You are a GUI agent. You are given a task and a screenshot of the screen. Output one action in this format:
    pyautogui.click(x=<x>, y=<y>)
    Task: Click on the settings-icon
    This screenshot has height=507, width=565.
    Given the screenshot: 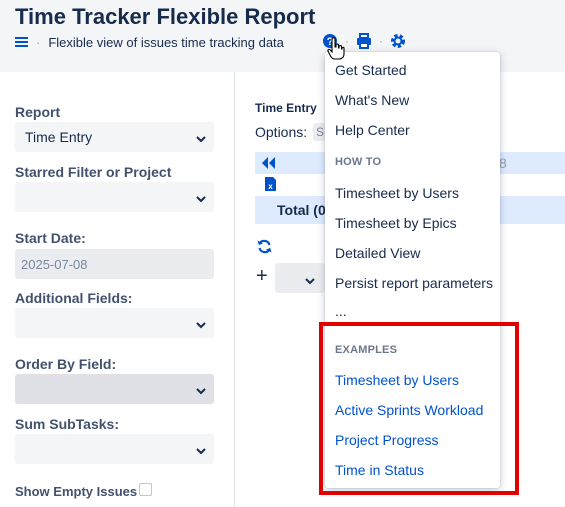 What is the action you would take?
    pyautogui.click(x=398, y=41)
    